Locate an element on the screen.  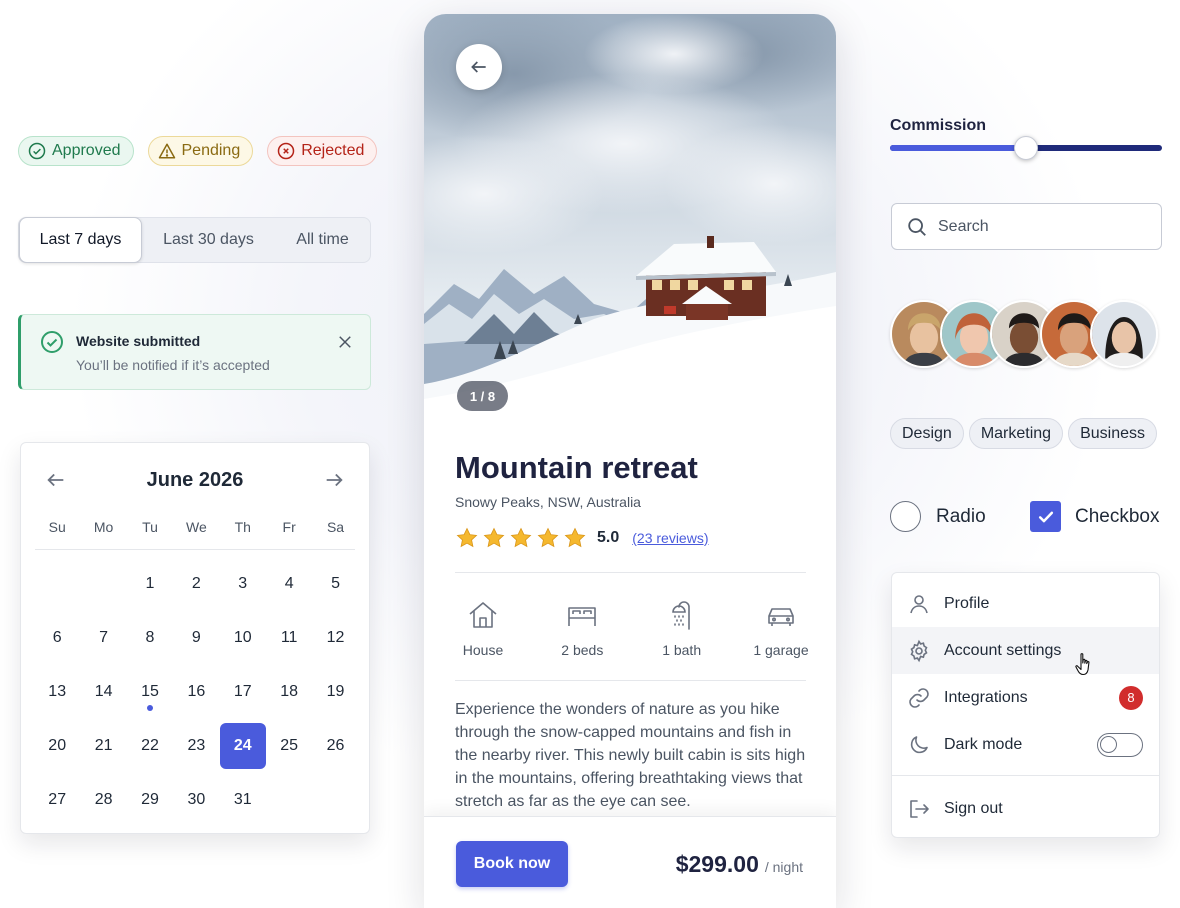
calendar-day-29: 29 is located at coordinates (150, 800).